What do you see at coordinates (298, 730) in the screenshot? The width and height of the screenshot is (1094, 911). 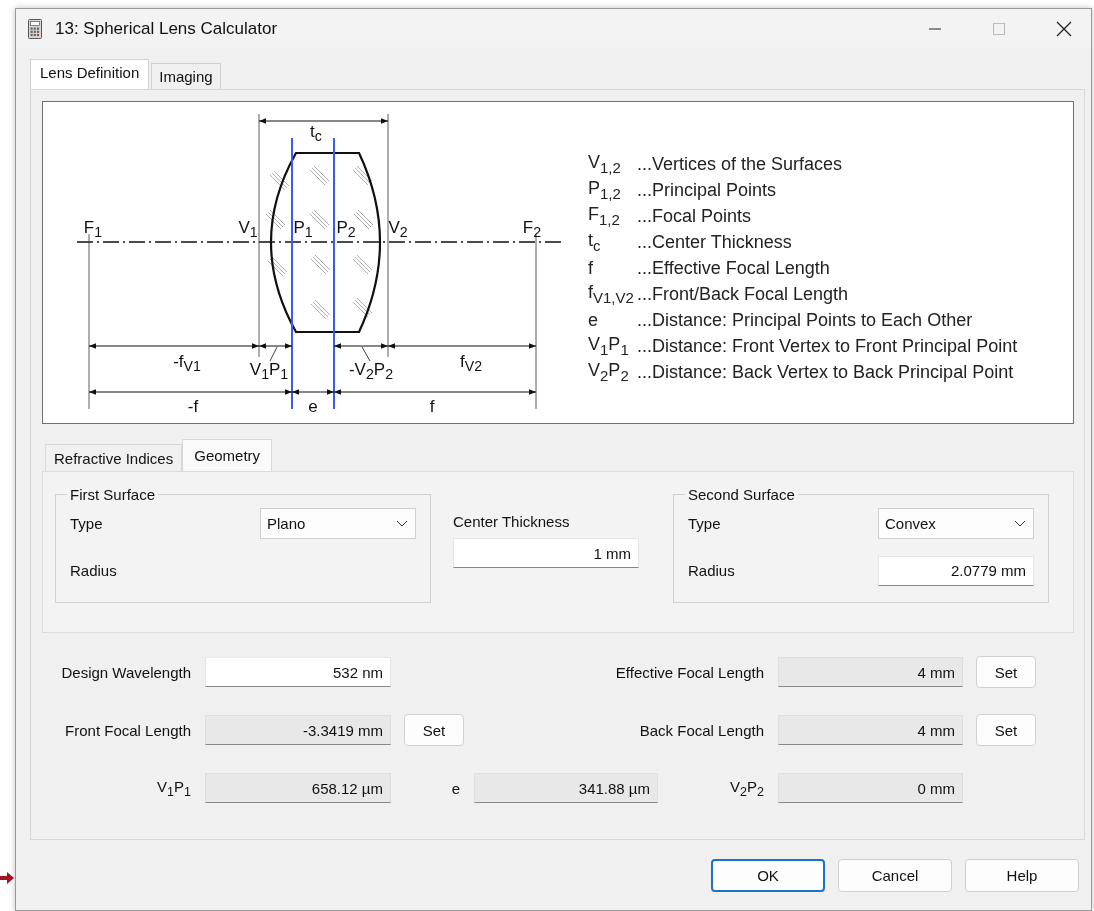 I see `value-field: -3.3419 mm` at bounding box center [298, 730].